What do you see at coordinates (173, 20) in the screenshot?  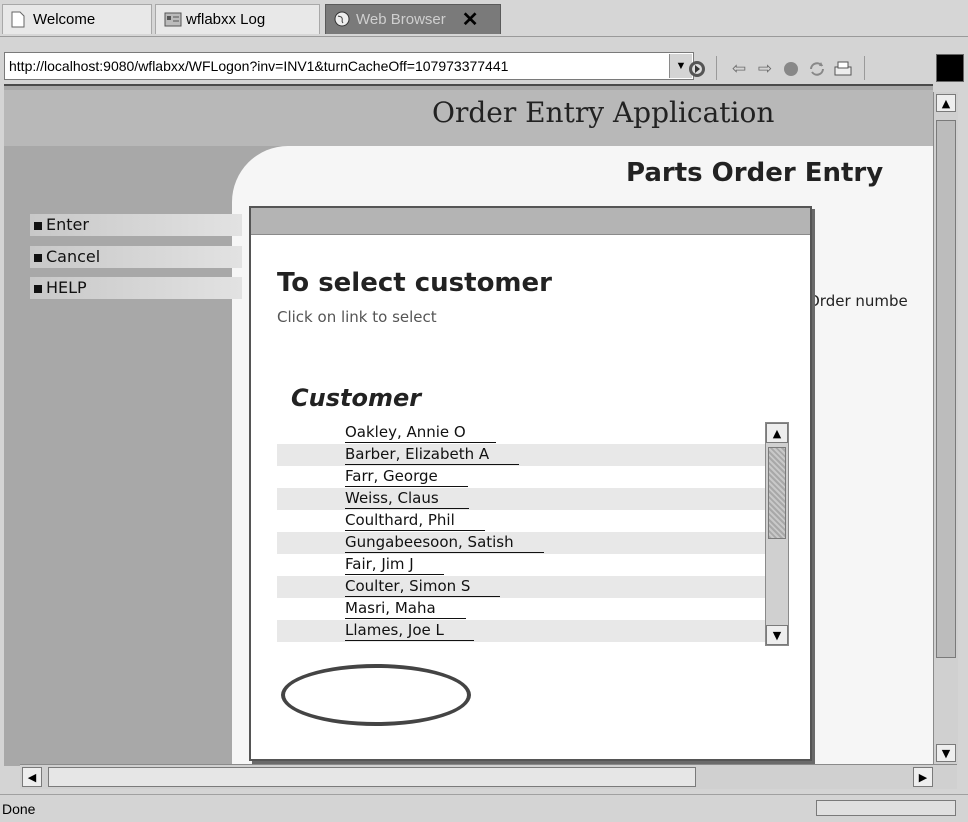 I see `log-icon` at bounding box center [173, 20].